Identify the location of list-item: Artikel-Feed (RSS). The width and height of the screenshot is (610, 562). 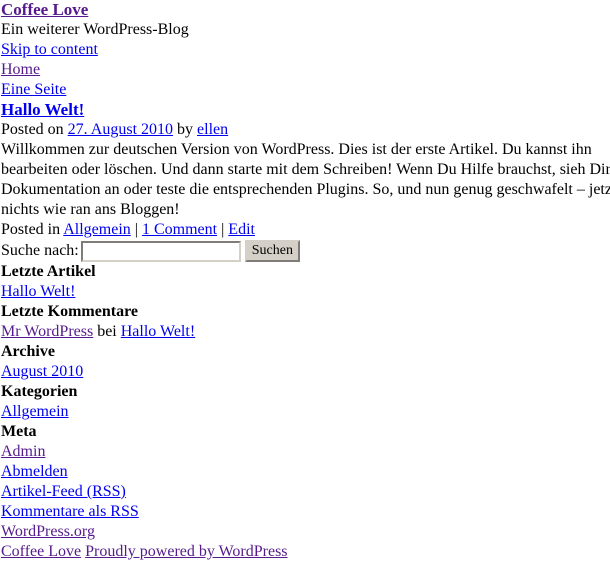
(305, 492).